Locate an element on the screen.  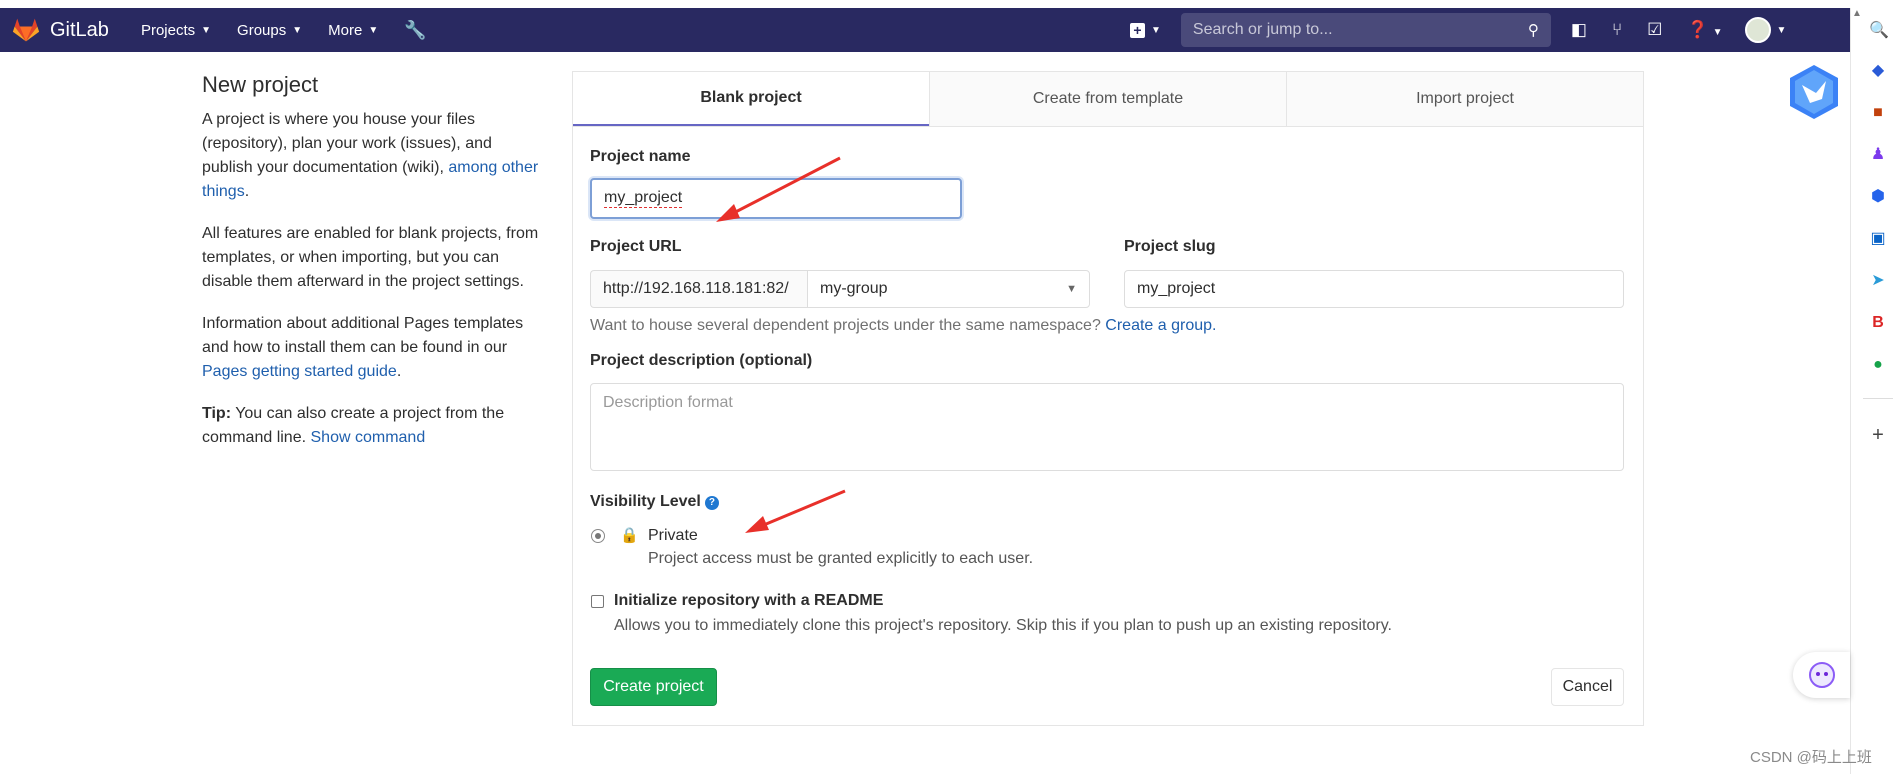
description-label: Project description (optional) is located at coordinates (701, 360).